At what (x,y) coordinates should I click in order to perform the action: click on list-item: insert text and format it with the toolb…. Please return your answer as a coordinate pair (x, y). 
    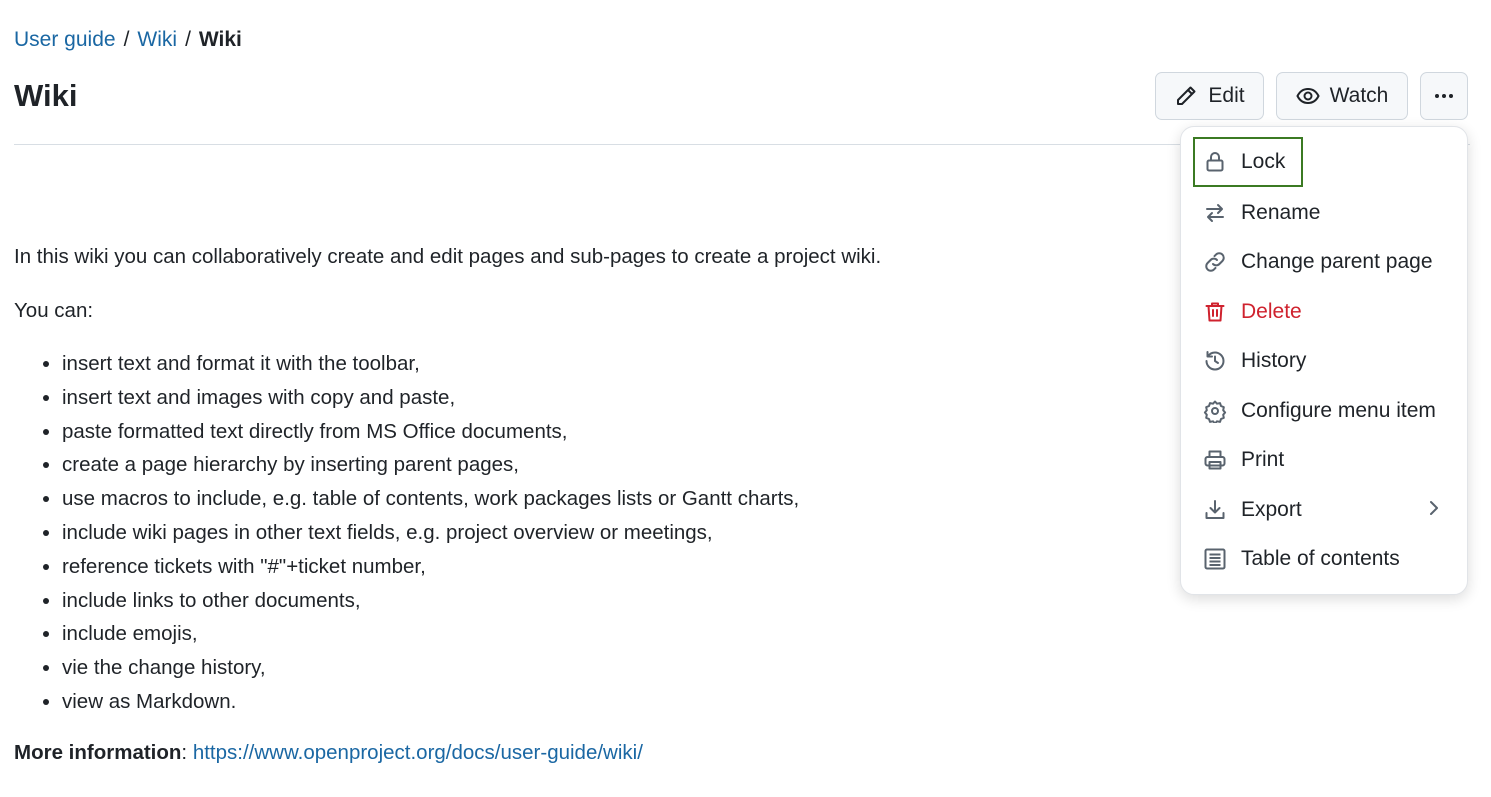
    Looking at the image, I should click on (430, 364).